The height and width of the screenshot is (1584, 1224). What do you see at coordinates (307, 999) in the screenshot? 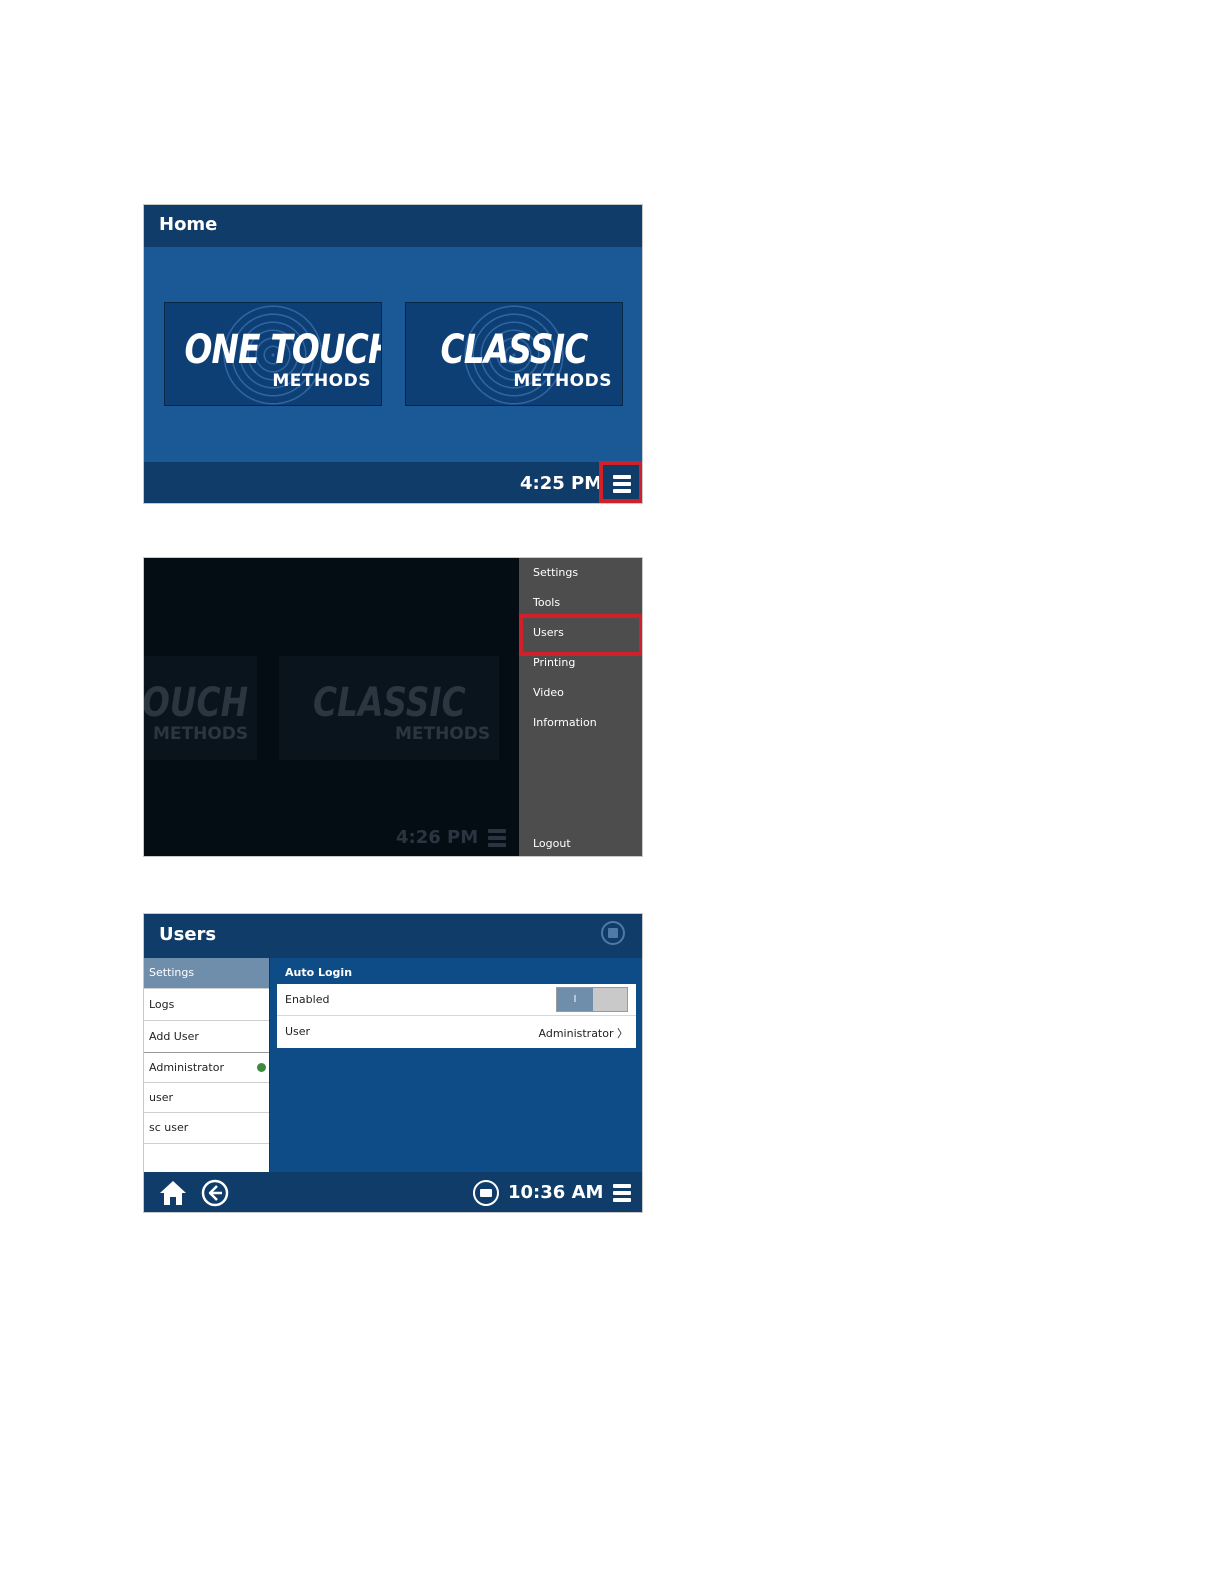
I see `enabled-label: Enabled` at bounding box center [307, 999].